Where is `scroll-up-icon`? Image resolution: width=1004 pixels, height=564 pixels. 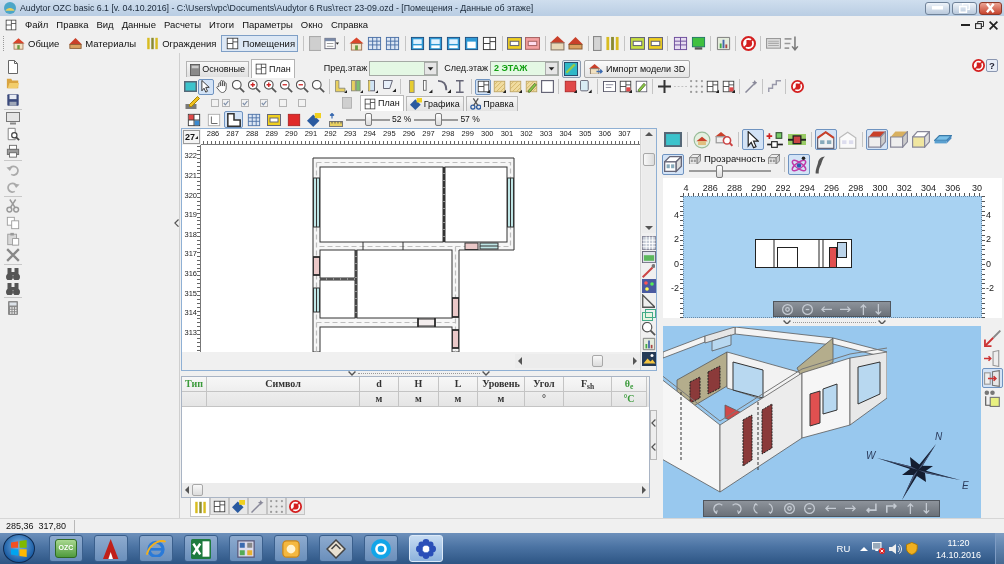 scroll-up-icon is located at coordinates (648, 134).